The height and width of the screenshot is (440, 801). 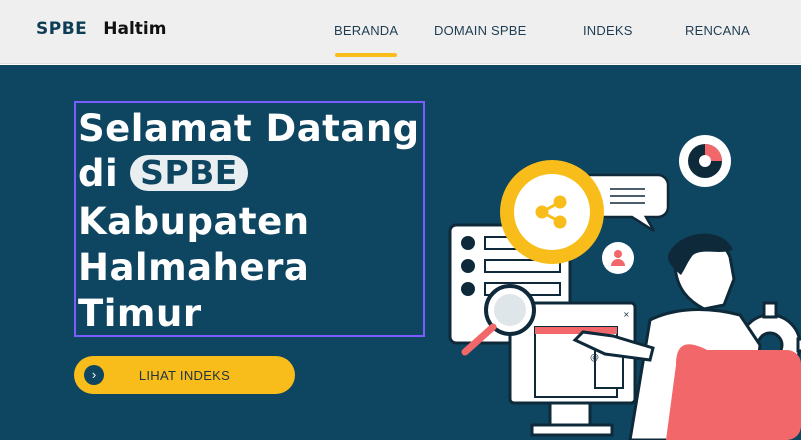 I want to click on headline-line-5: Timur, so click(x=140, y=313).